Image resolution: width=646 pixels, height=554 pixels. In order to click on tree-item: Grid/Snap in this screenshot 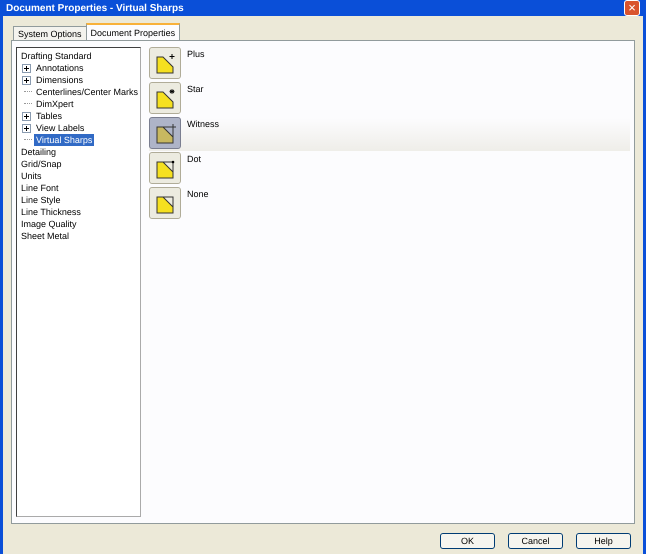, I will do `click(41, 164)`.